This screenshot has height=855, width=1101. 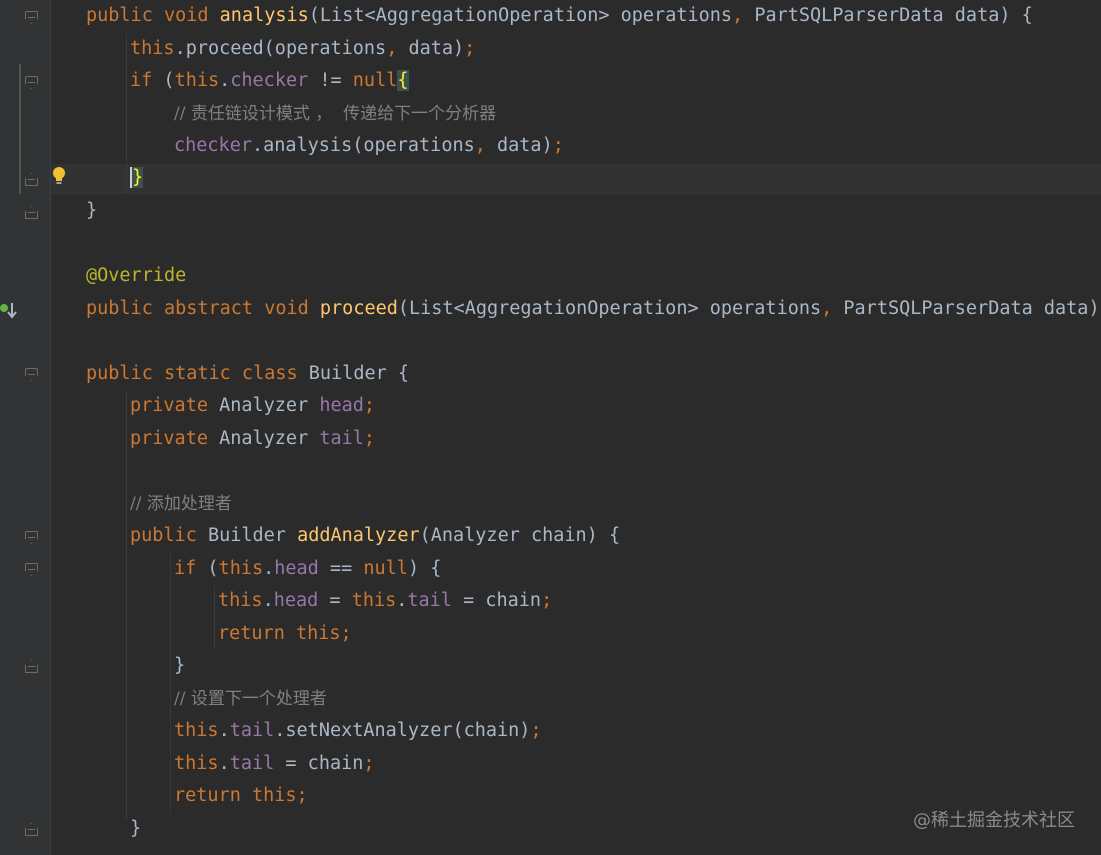 What do you see at coordinates (9, 310) in the screenshot?
I see `override-icon` at bounding box center [9, 310].